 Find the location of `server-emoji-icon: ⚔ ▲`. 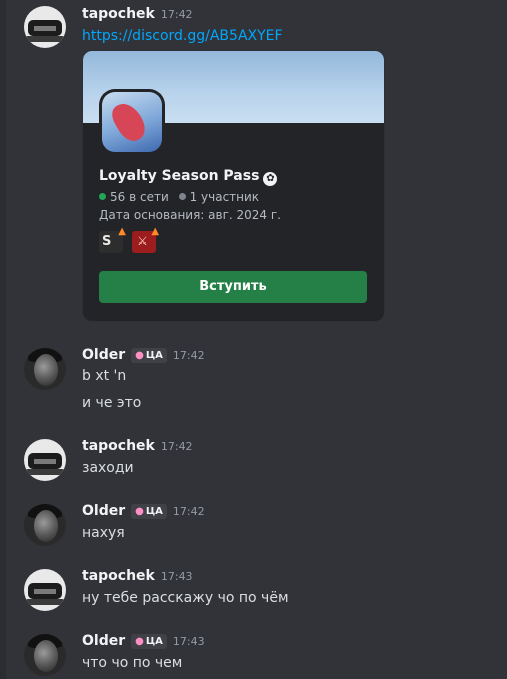

server-emoji-icon: ⚔ ▲ is located at coordinates (145, 239).